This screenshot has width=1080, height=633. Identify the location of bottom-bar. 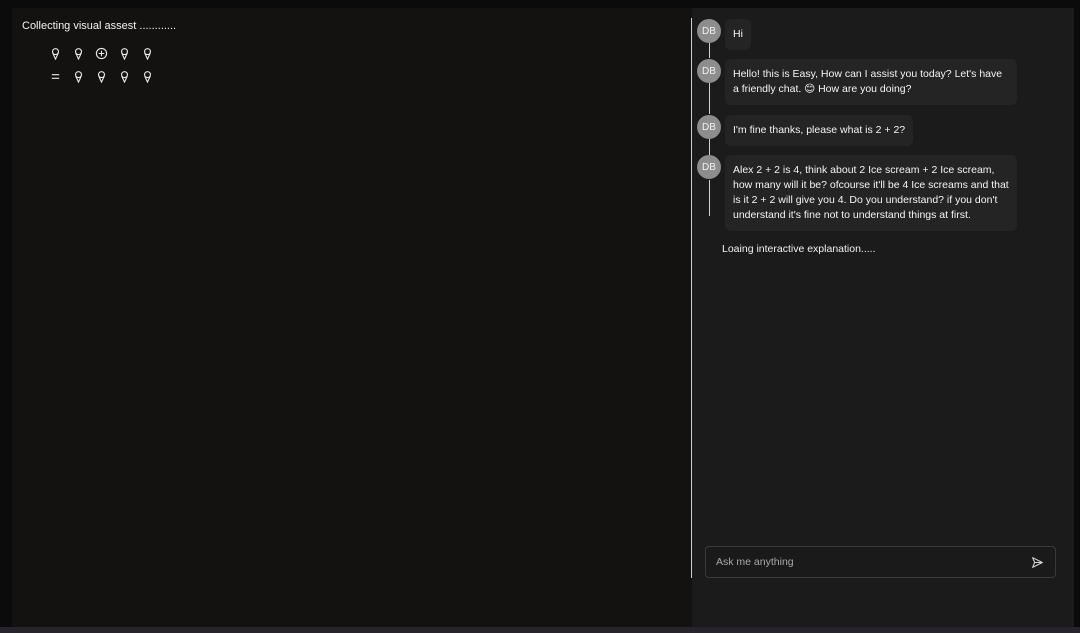
(540, 630).